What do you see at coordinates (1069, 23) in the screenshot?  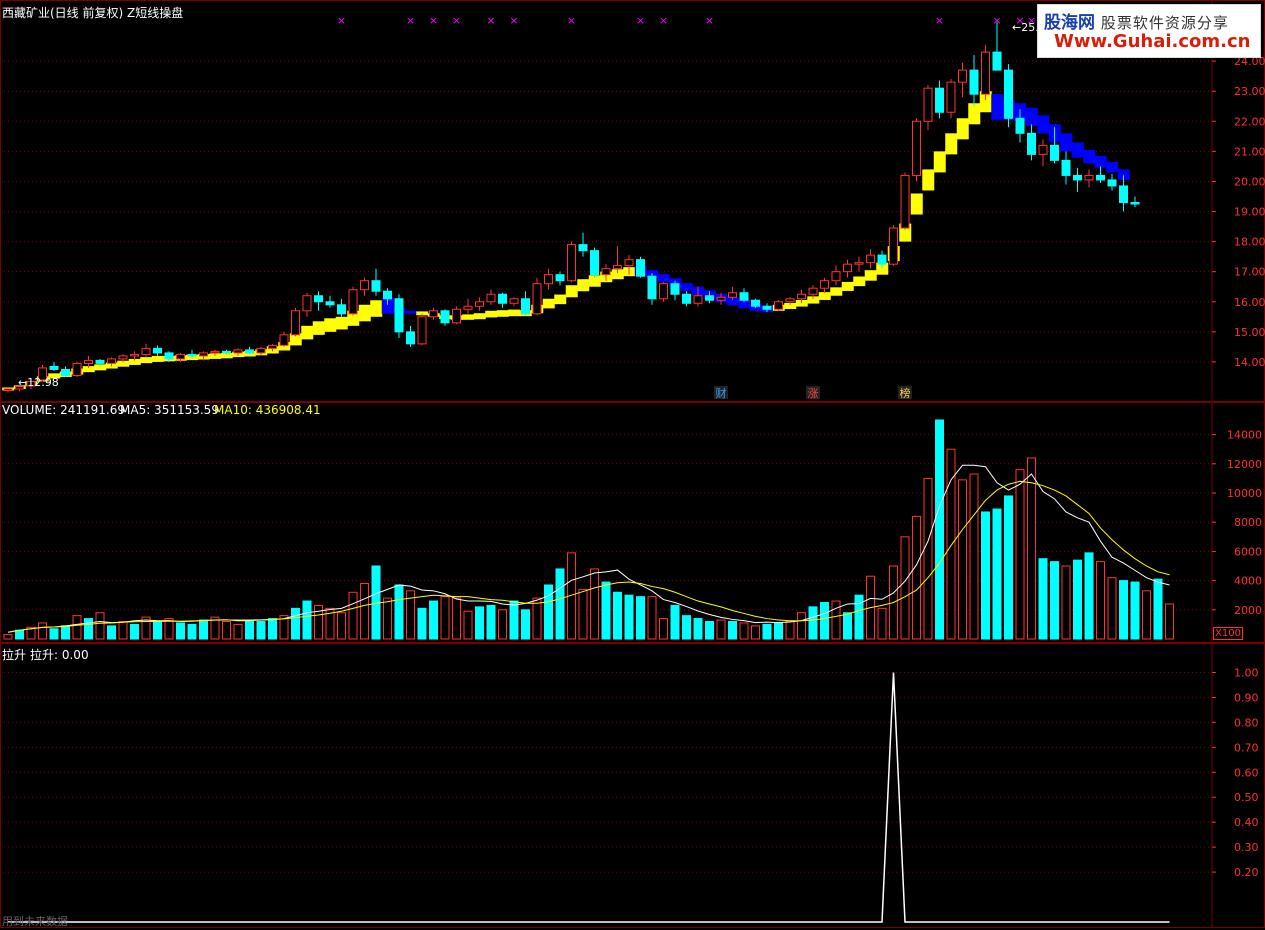 I see `watermark-brand: 股海网` at bounding box center [1069, 23].